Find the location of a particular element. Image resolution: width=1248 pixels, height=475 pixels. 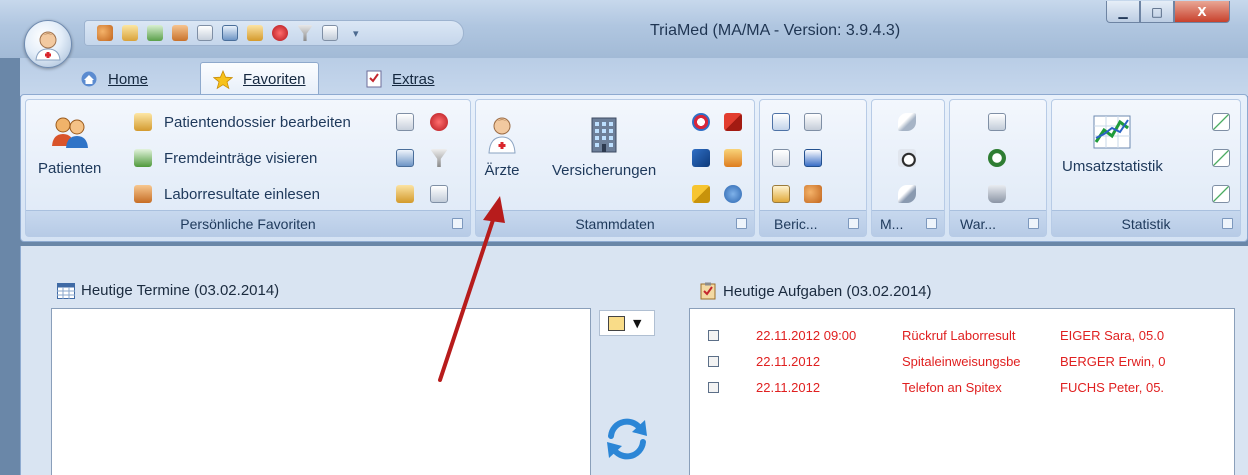

maximize-button: □ is located at coordinates (1157, 12).